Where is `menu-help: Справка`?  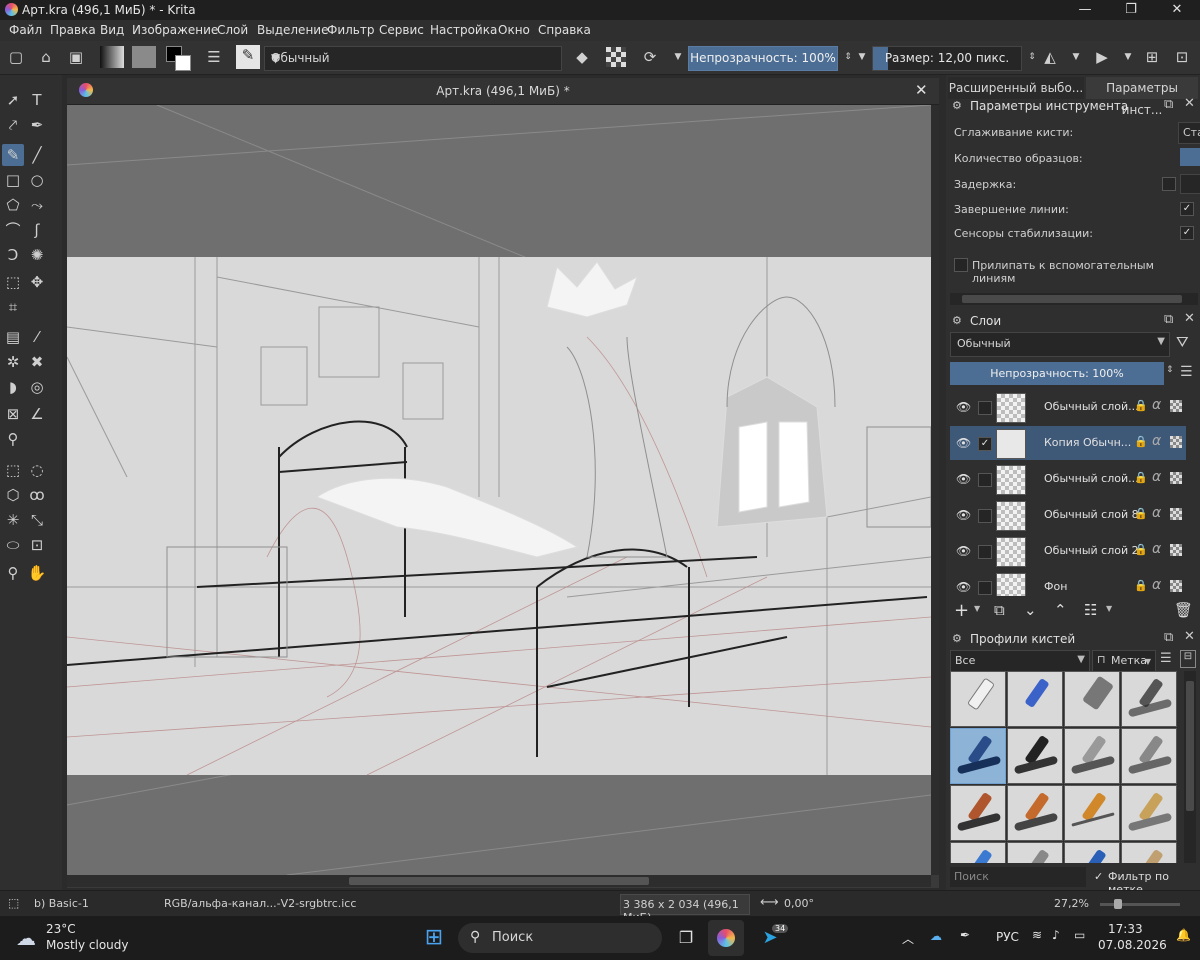
menu-help: Справка is located at coordinates (564, 30).